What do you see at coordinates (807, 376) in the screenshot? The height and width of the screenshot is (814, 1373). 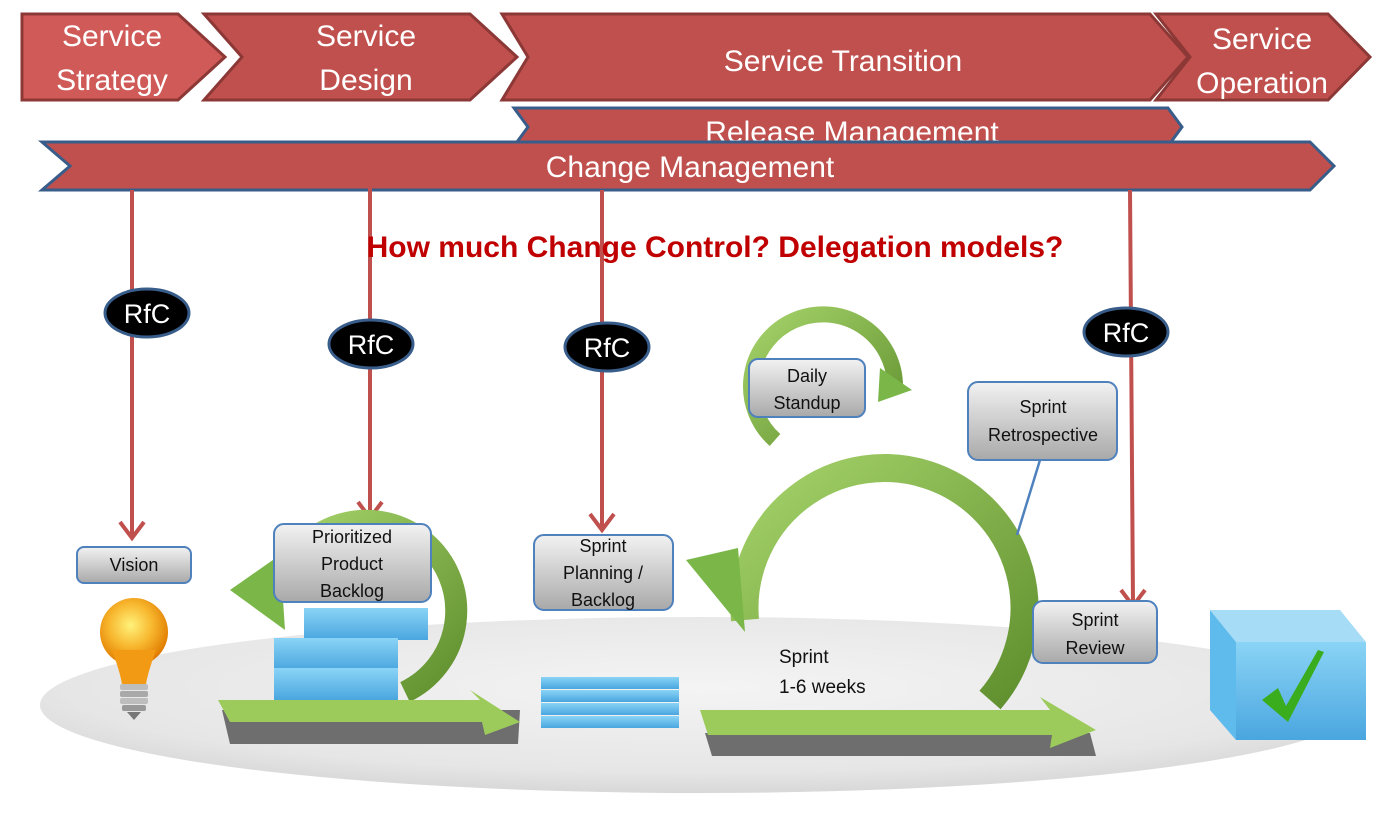 I see `daily-standup-label: Daily` at bounding box center [807, 376].